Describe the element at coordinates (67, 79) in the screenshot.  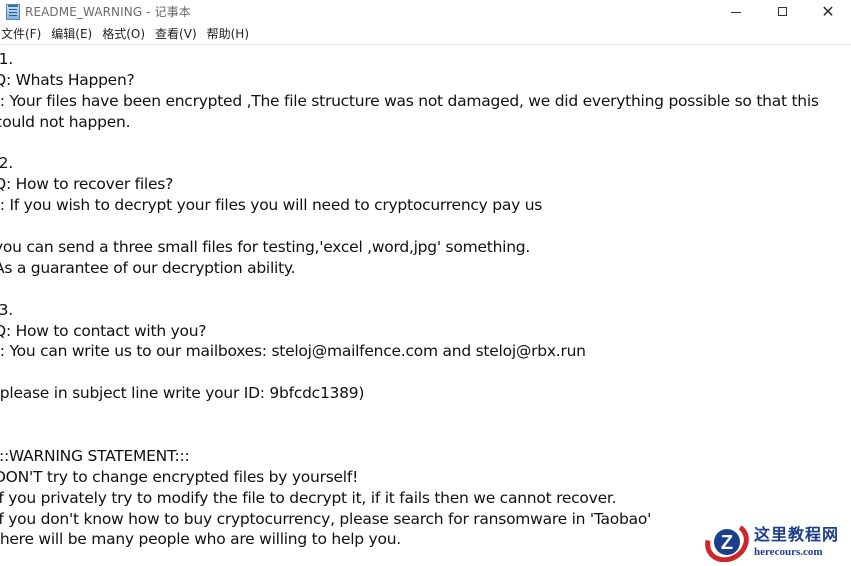
I see `text-line: Q: Whats Happen?` at that location.